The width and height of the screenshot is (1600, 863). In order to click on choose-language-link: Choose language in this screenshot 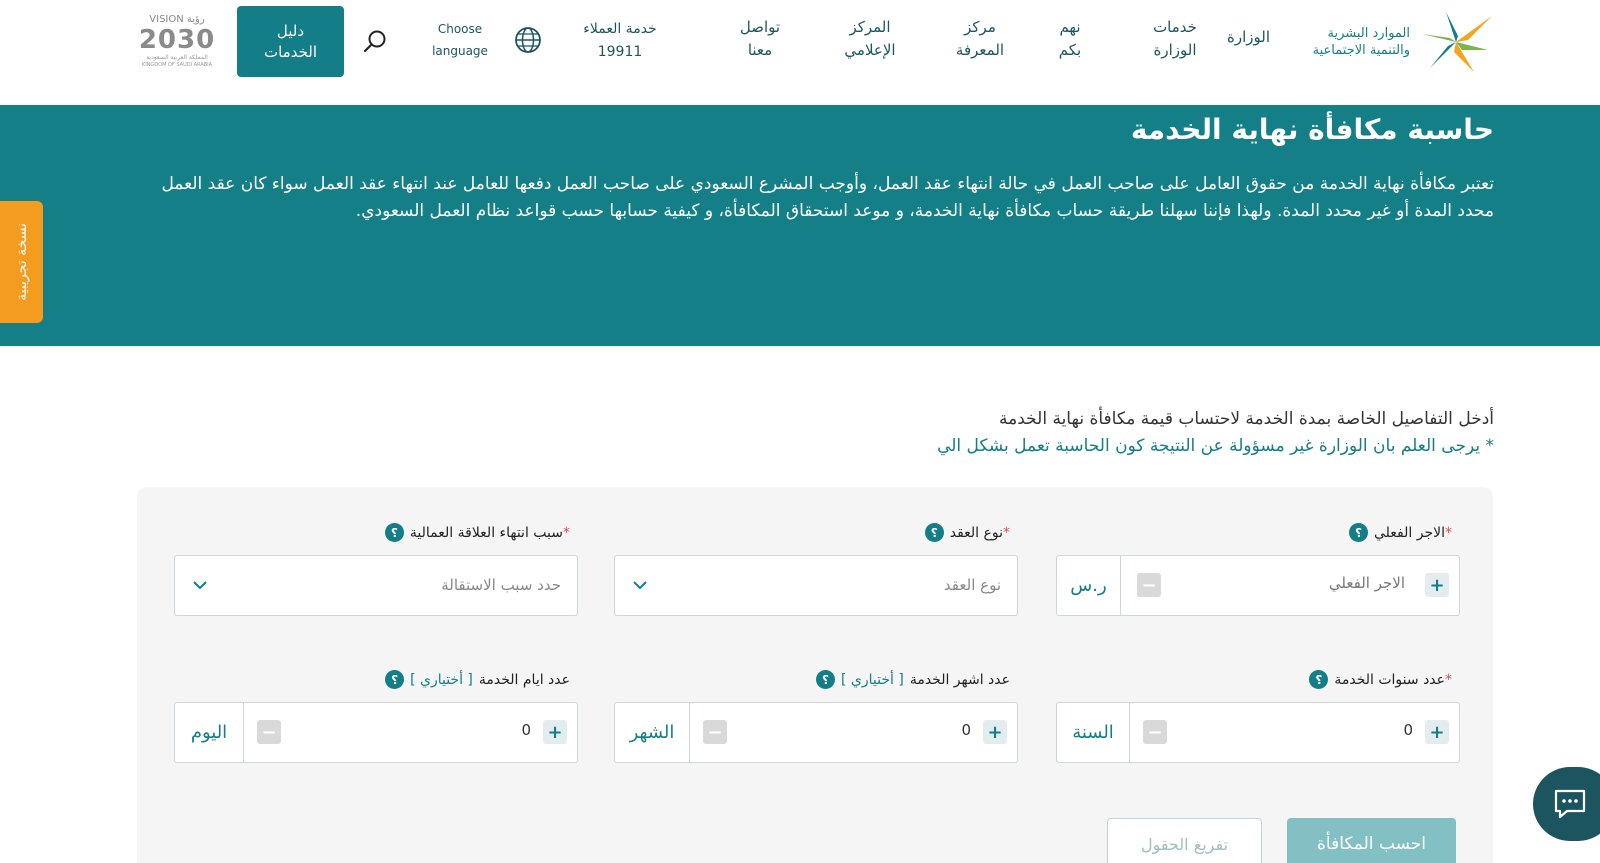, I will do `click(460, 40)`.